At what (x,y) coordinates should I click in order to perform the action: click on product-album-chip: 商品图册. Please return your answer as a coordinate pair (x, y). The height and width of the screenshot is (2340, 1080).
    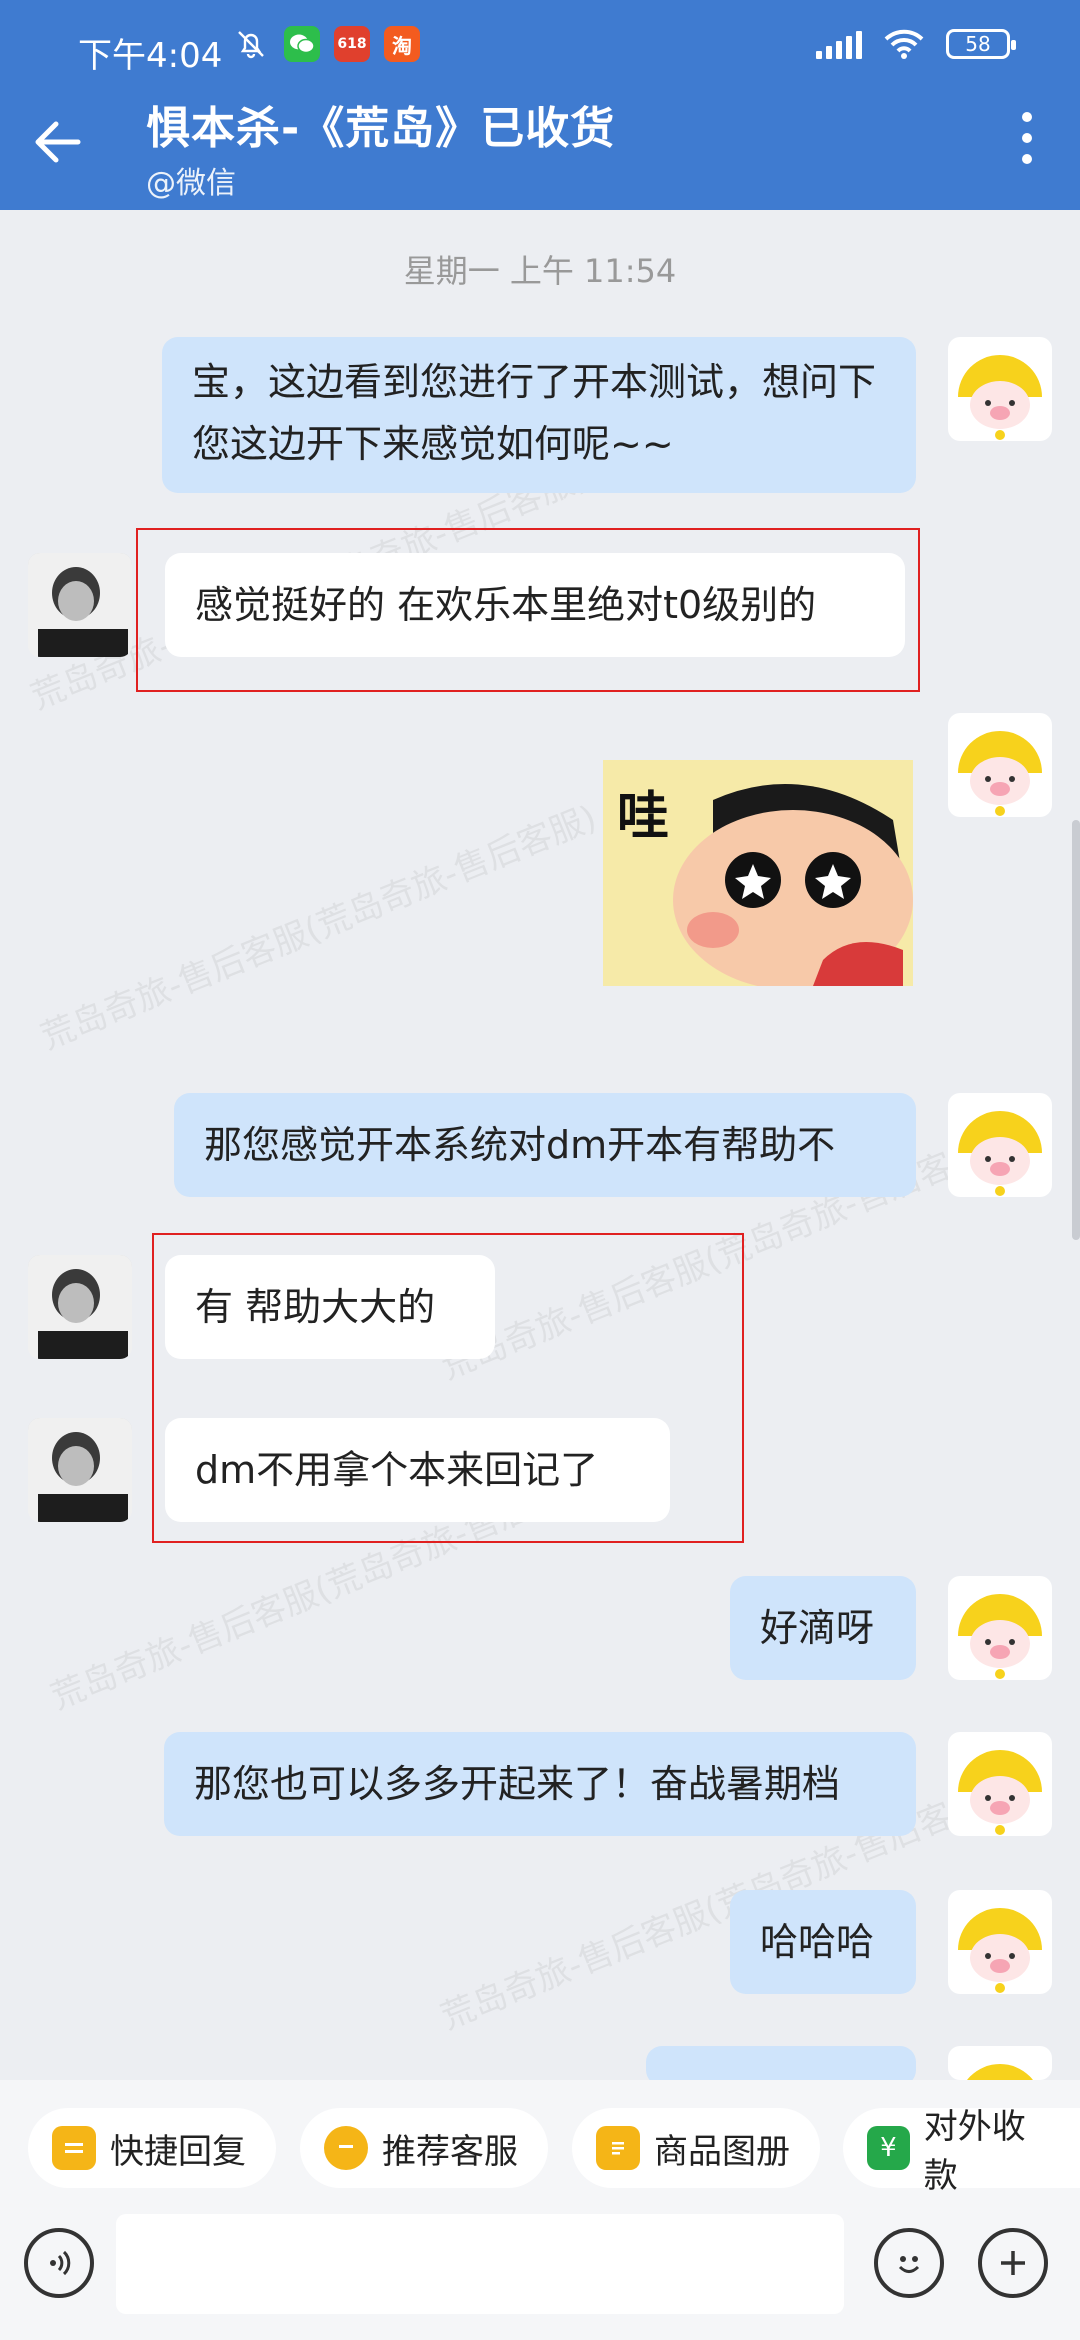
    Looking at the image, I should click on (696, 2148).